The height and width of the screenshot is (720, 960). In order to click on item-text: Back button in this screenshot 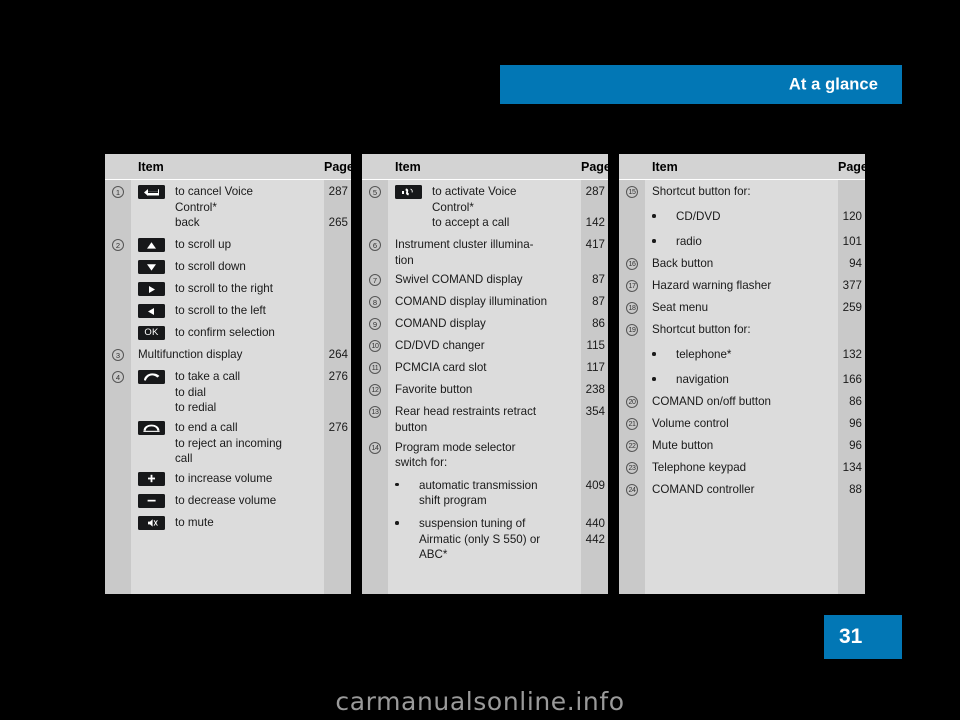, I will do `click(683, 263)`.